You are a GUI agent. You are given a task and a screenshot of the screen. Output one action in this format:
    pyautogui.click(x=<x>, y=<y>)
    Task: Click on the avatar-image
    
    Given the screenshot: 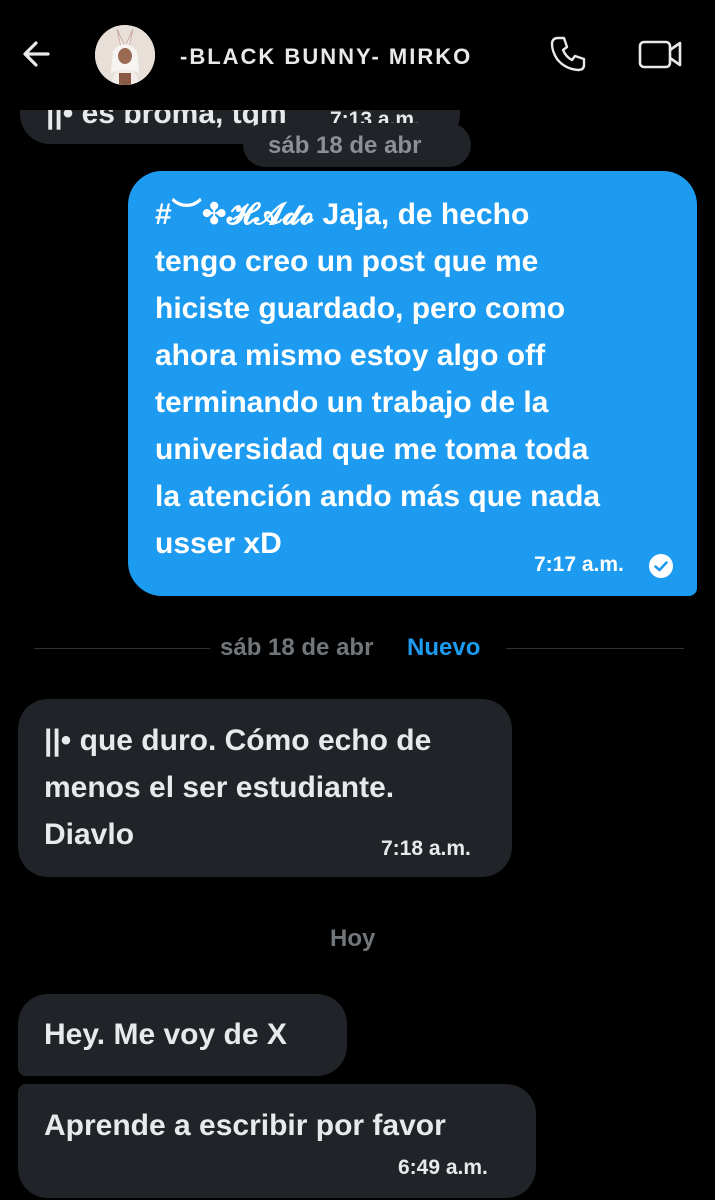 What is the action you would take?
    pyautogui.click(x=125, y=55)
    